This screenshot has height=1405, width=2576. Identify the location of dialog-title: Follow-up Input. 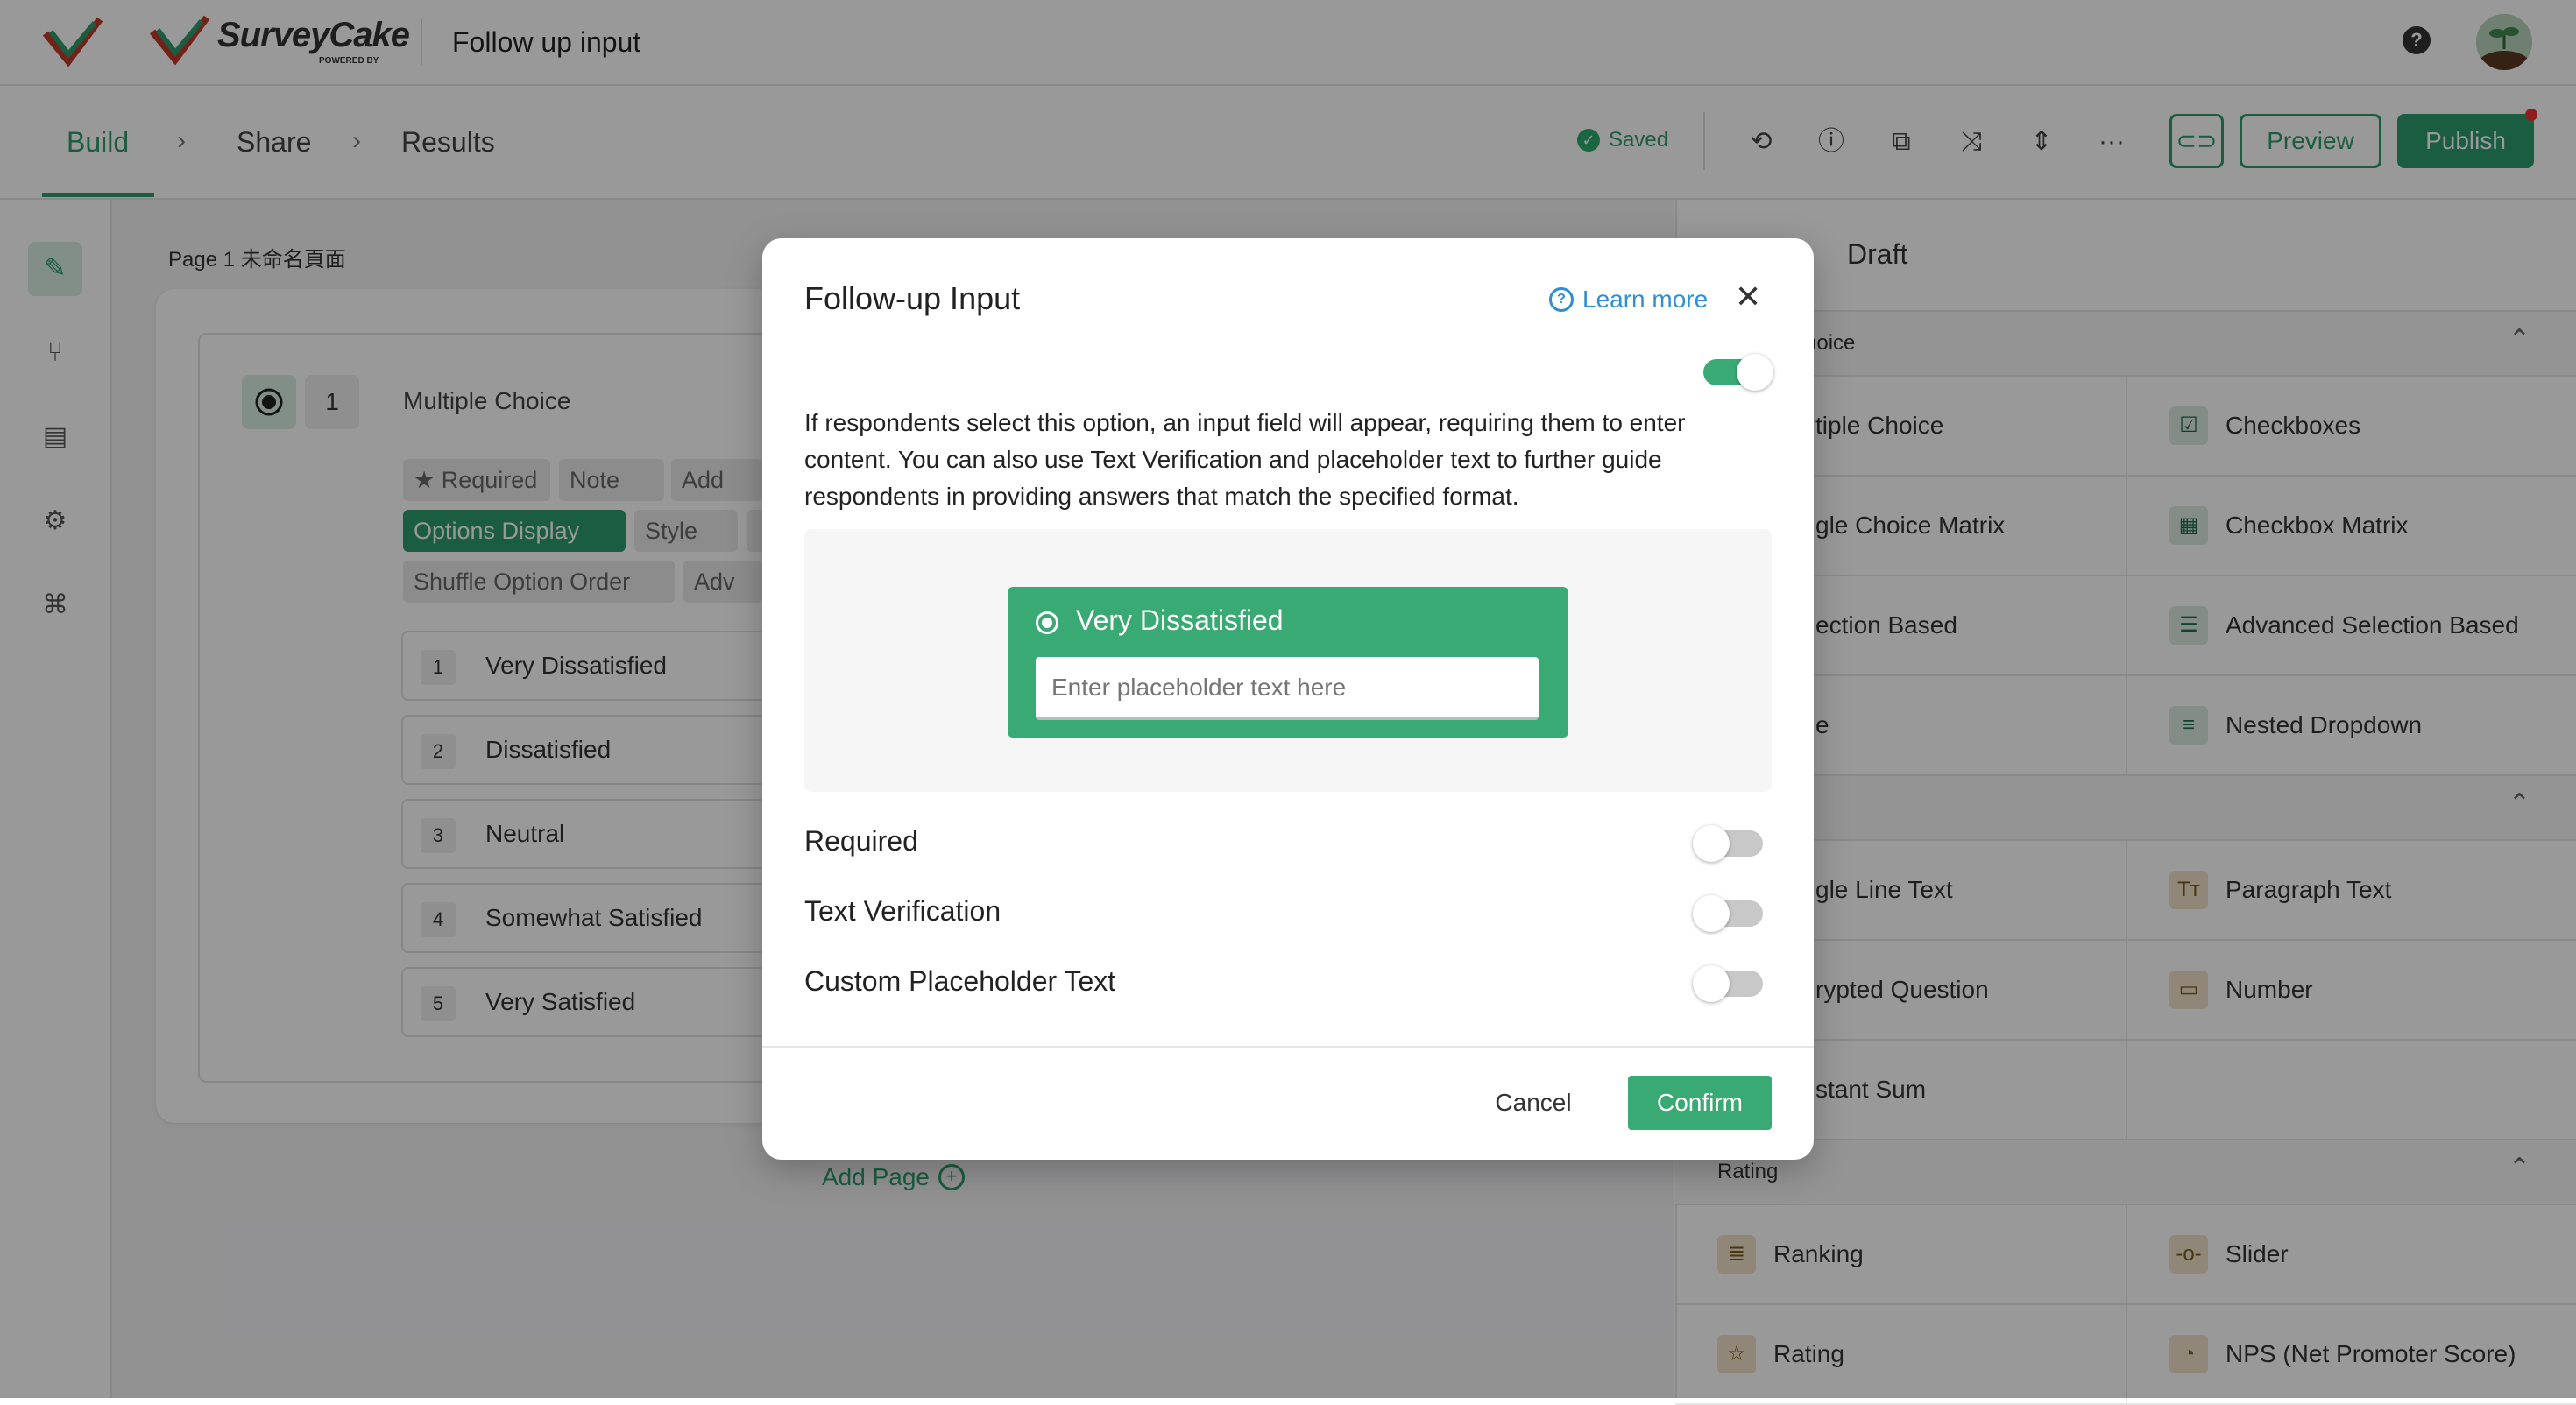
(912, 298).